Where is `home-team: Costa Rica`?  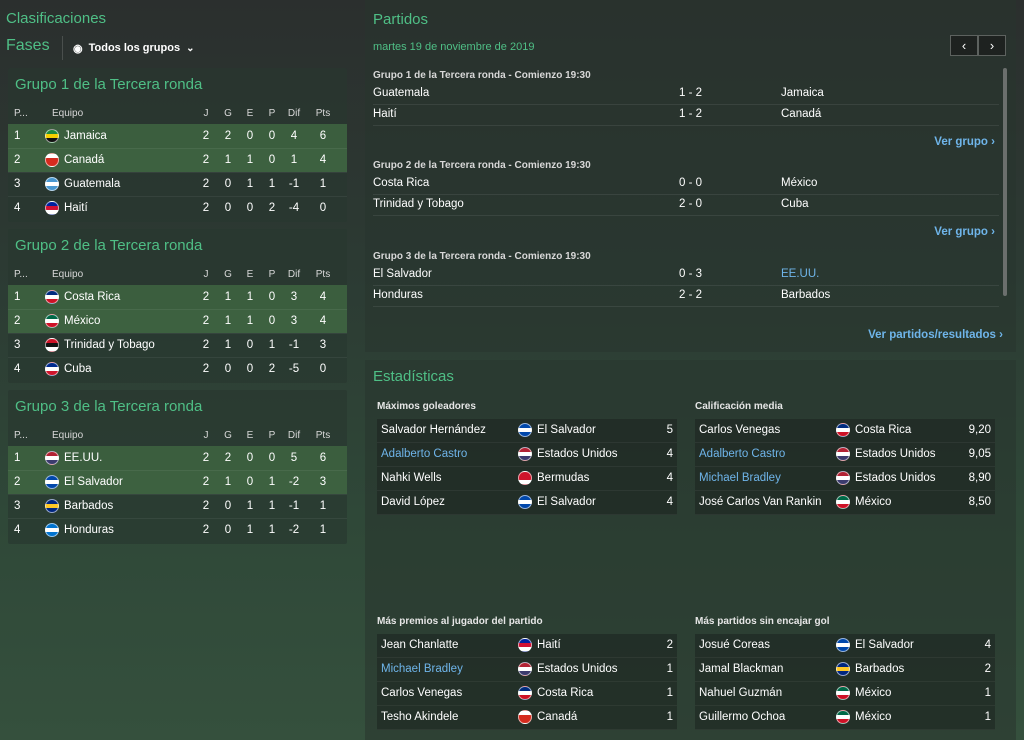
home-team: Costa Rica is located at coordinates (401, 183).